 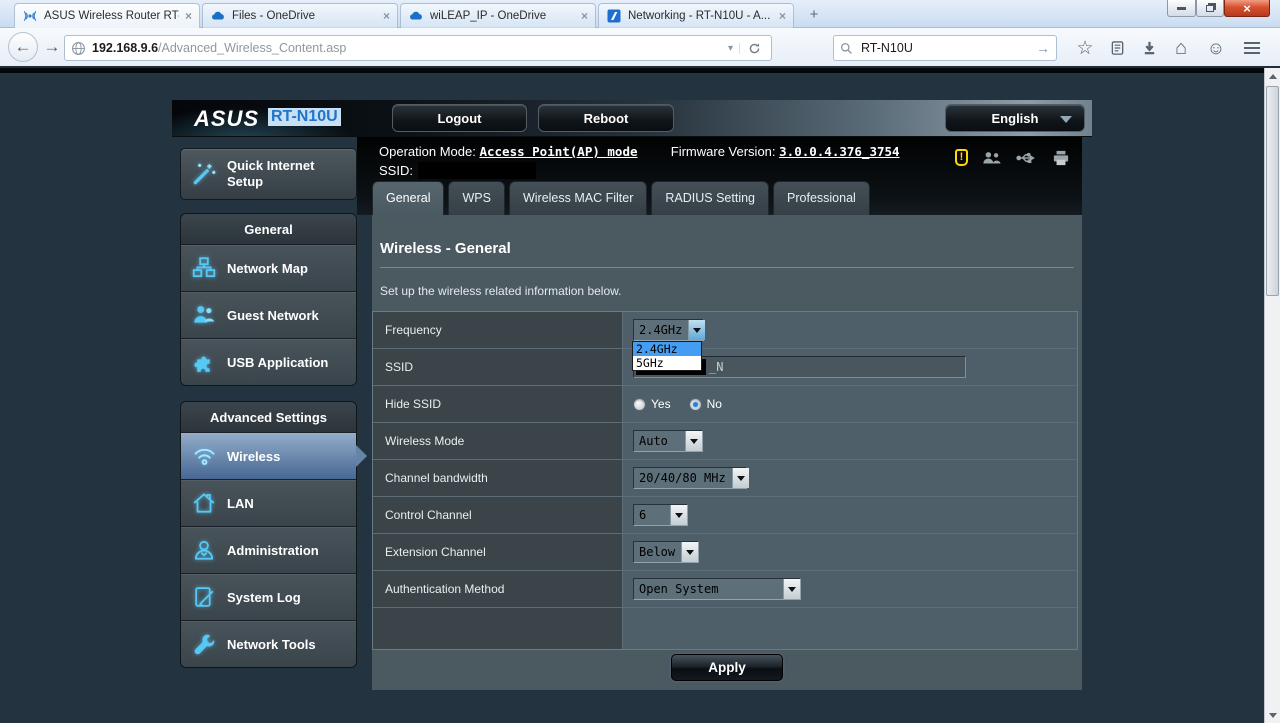 I want to click on sidebar-item-usb-application: USB Application, so click(x=268, y=361).